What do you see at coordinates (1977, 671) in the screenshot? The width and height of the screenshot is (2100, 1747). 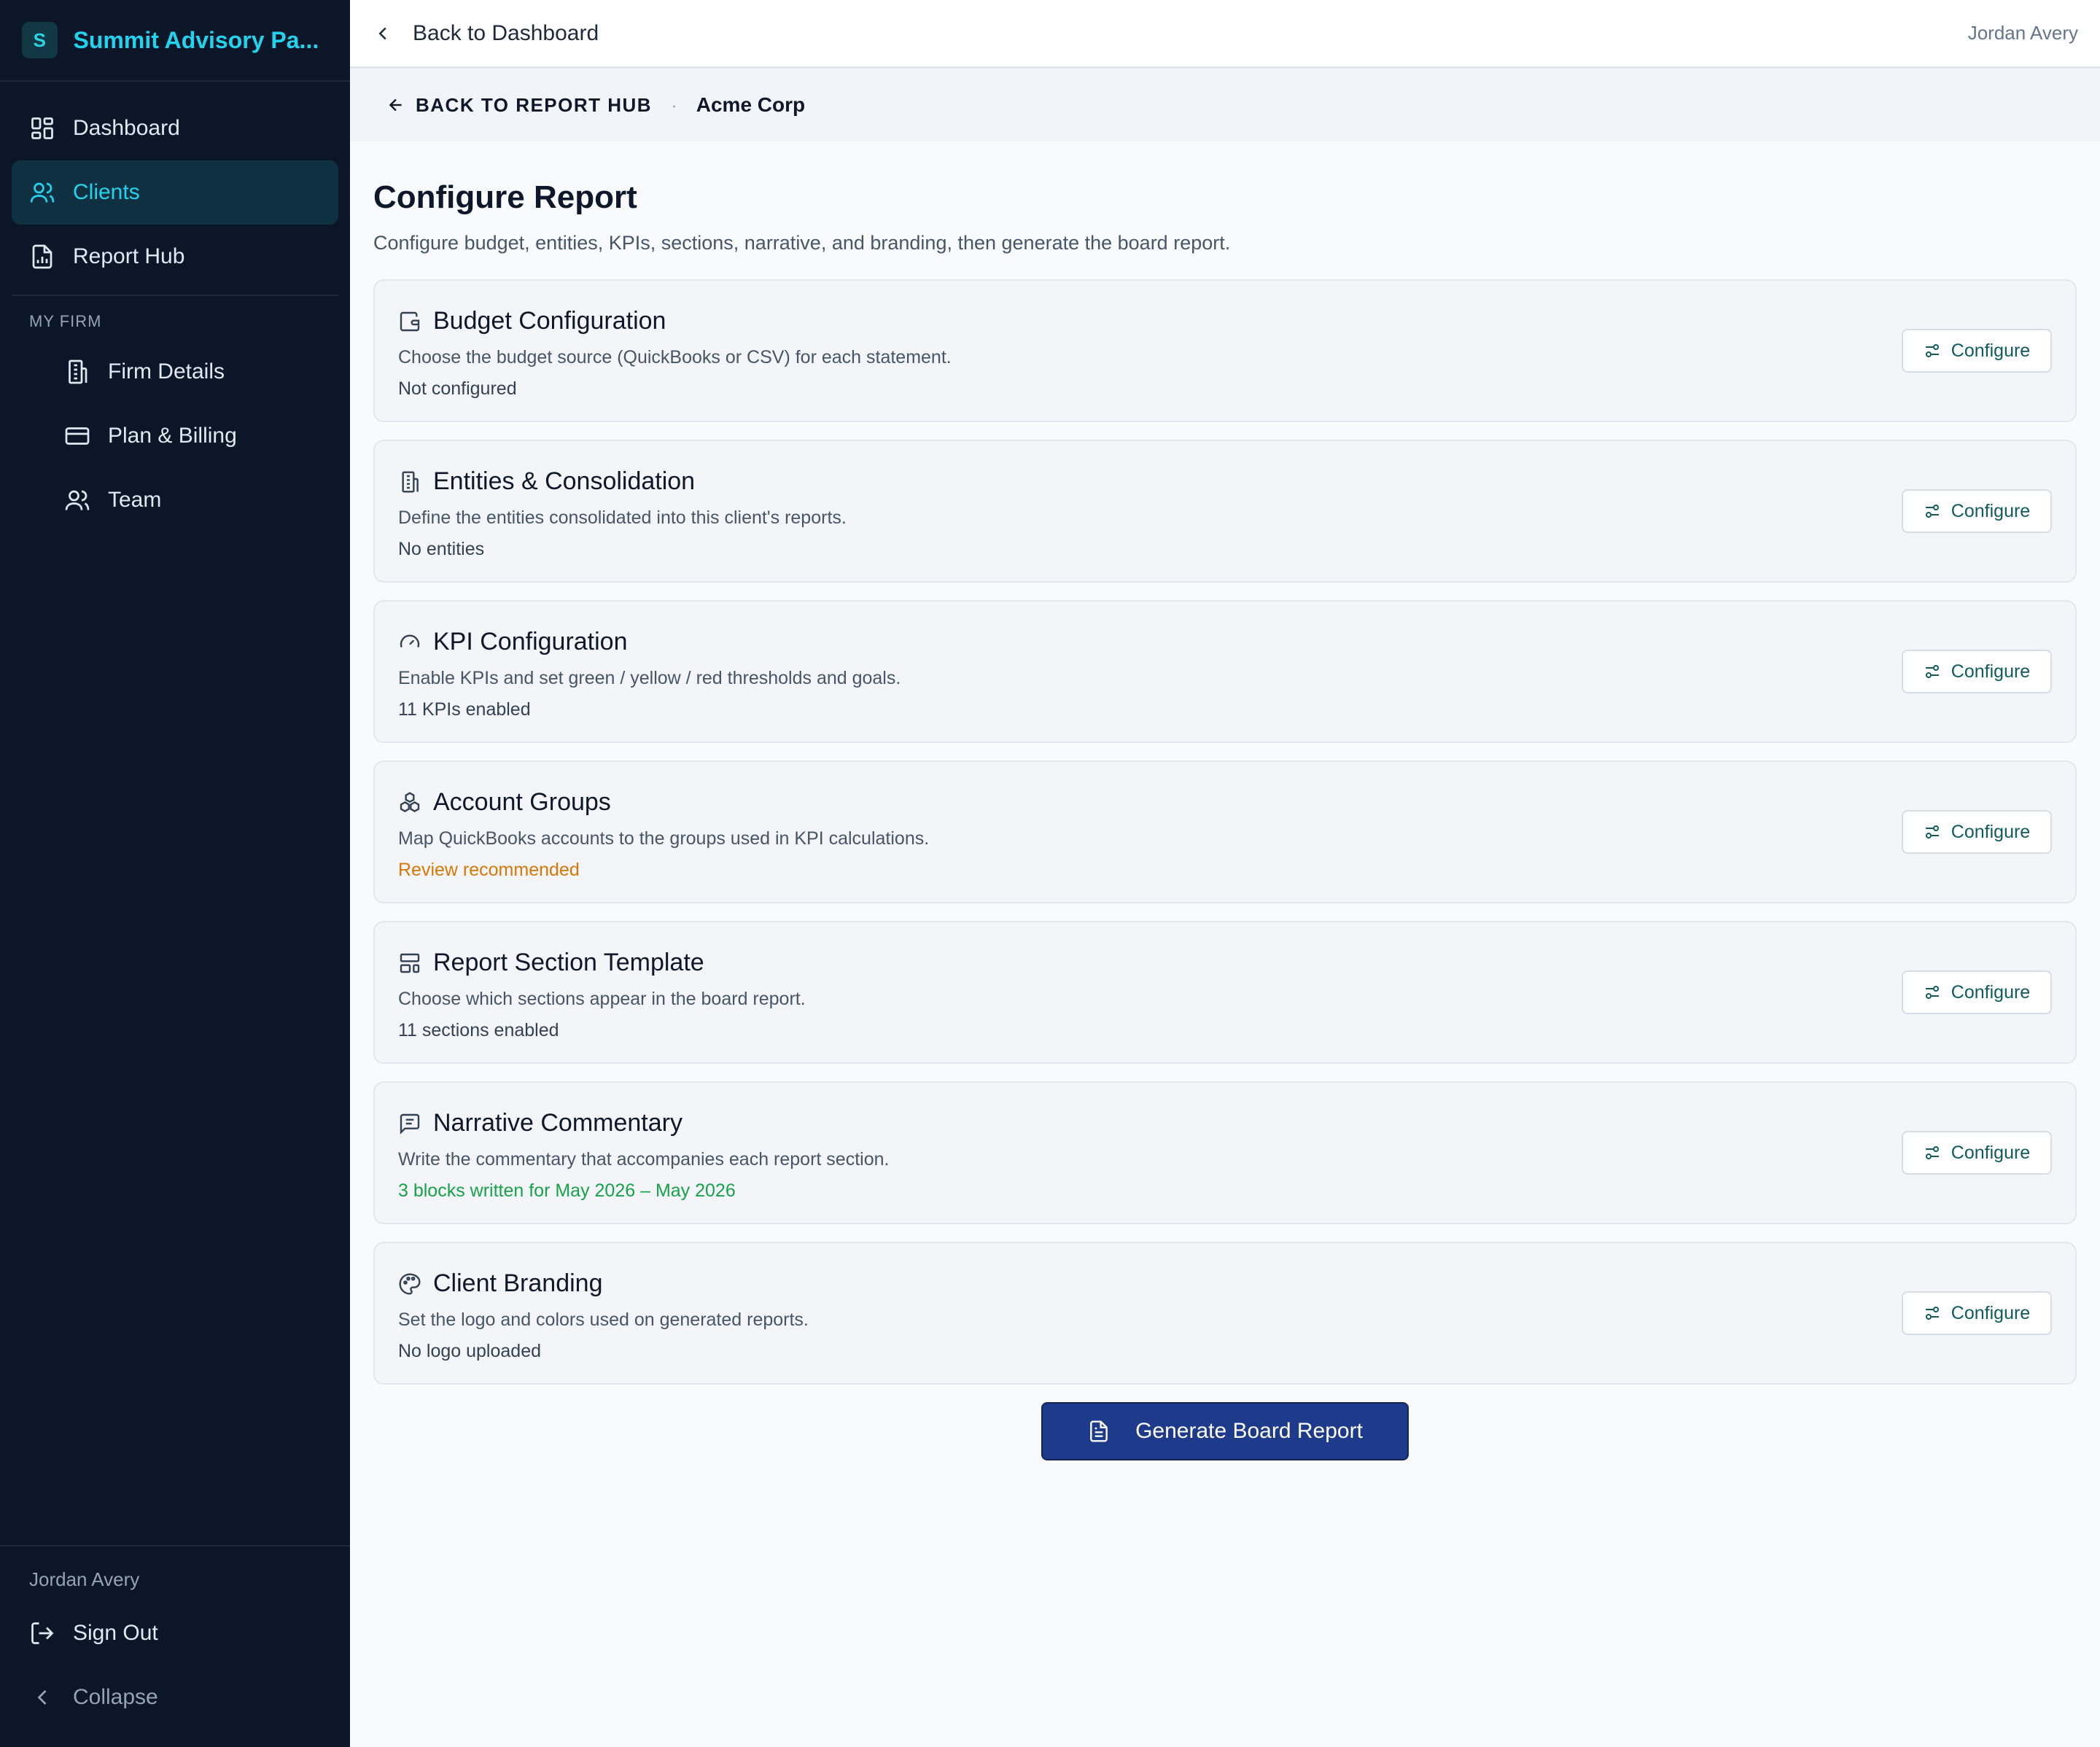 I see `configure-kpi-button: Configure` at bounding box center [1977, 671].